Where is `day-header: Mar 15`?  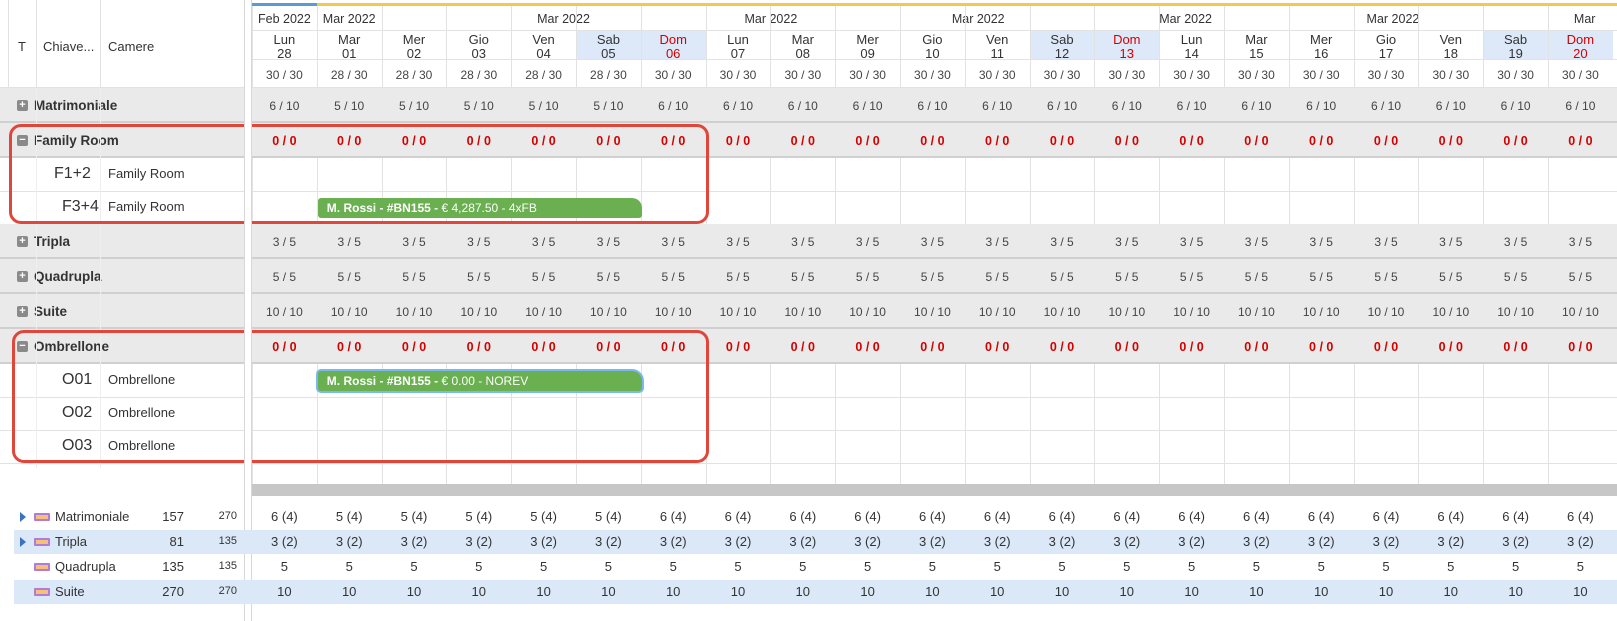 day-header: Mar 15 is located at coordinates (1256, 47).